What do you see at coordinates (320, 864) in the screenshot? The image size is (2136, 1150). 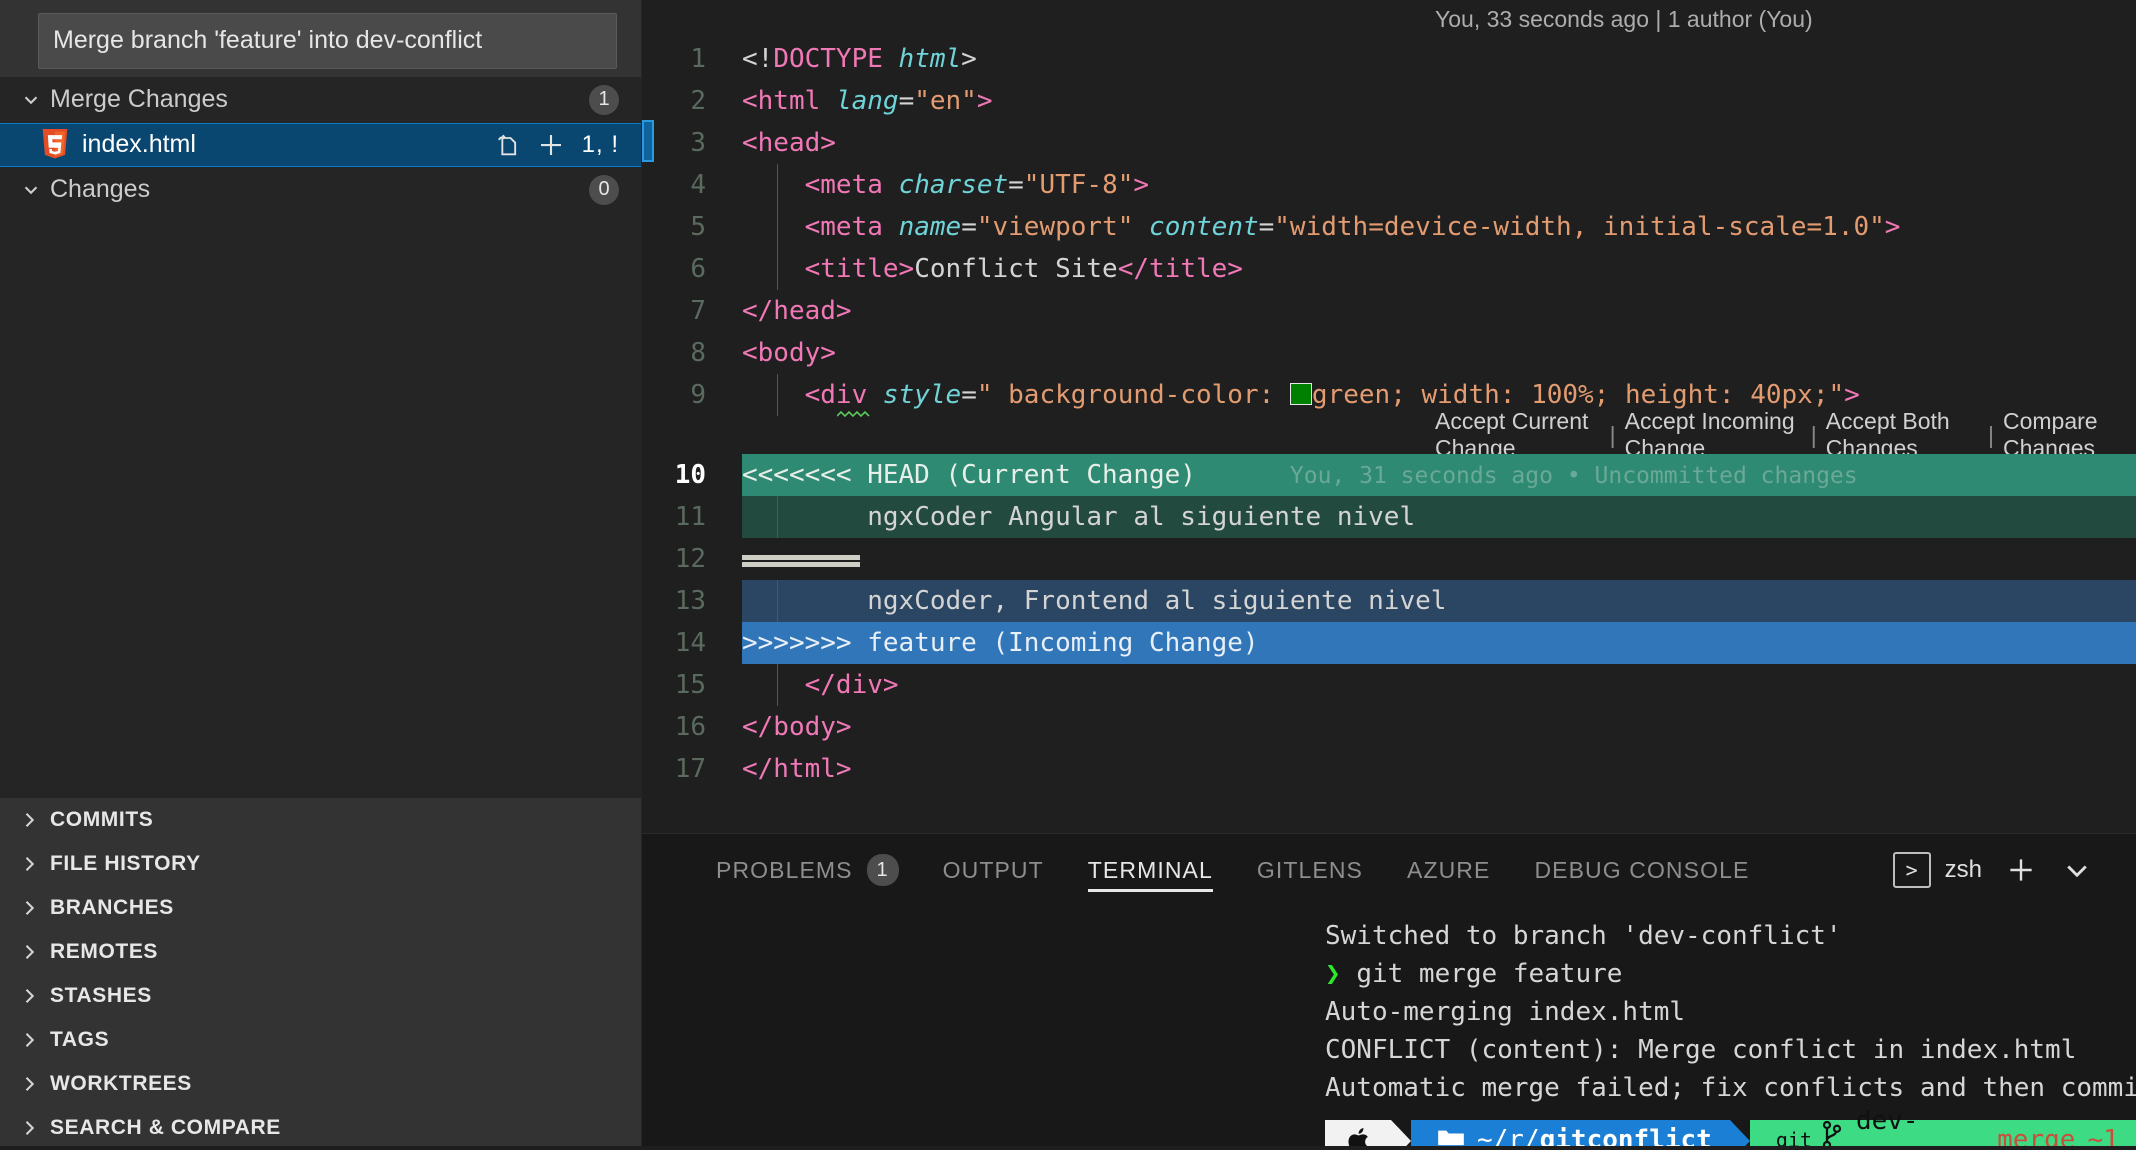 I see `sidebar-item-file-history: FILE HISTORY` at bounding box center [320, 864].